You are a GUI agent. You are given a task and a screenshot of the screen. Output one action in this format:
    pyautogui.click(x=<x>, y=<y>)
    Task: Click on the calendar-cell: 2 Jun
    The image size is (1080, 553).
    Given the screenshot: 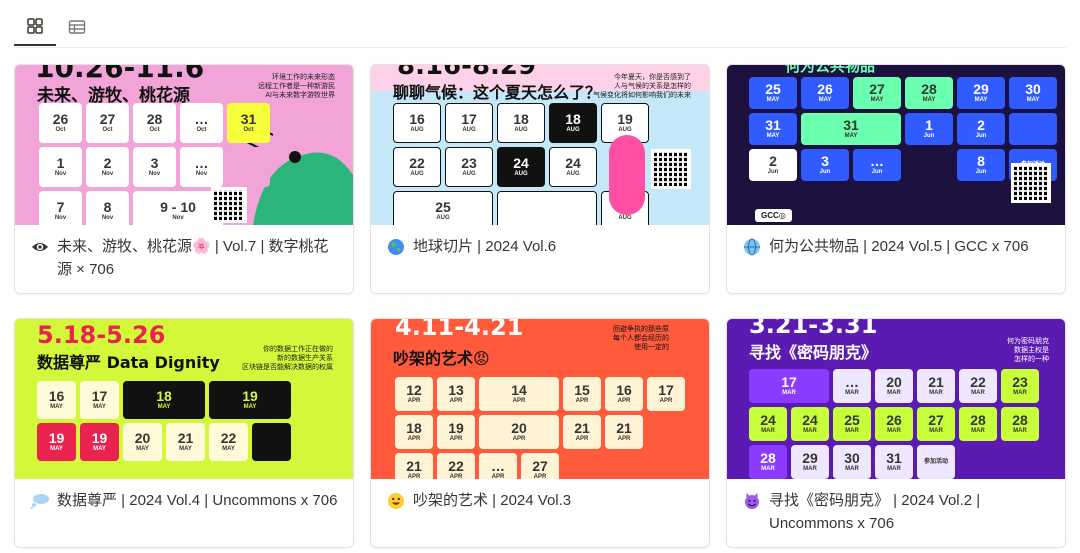 What is the action you would take?
    pyautogui.click(x=981, y=129)
    